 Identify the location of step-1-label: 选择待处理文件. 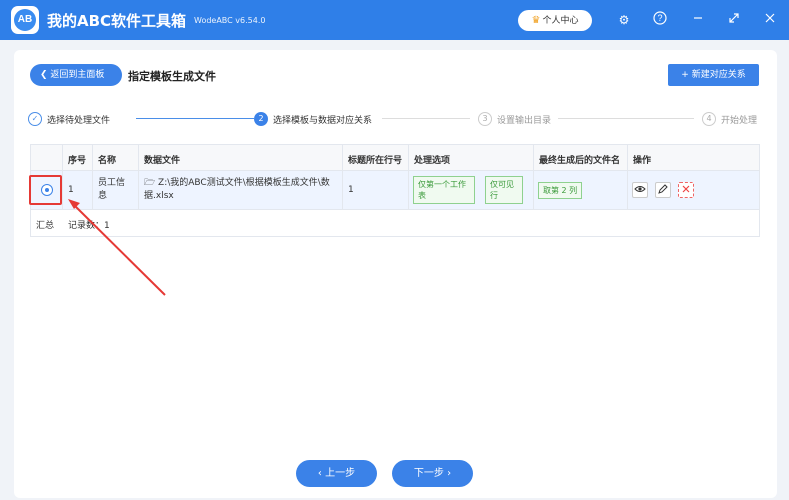
(79, 120).